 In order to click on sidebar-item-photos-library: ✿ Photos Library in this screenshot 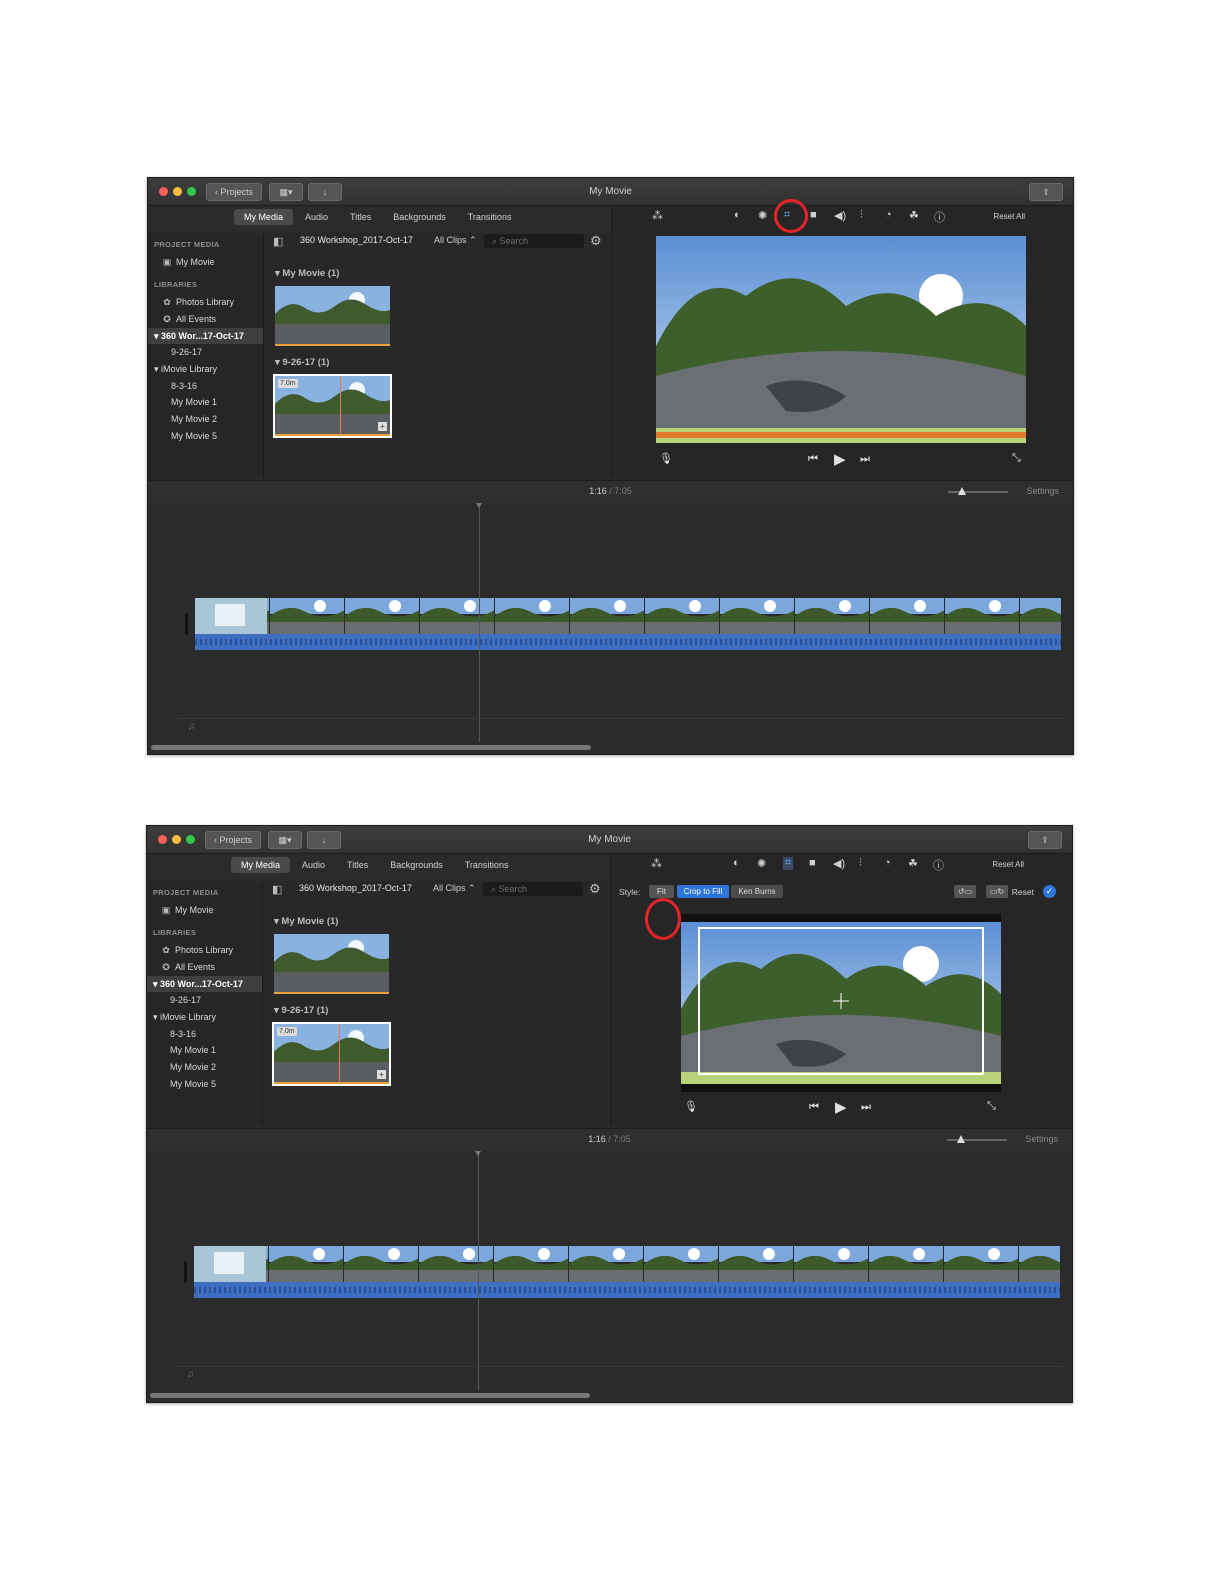, I will do `click(211, 950)`.